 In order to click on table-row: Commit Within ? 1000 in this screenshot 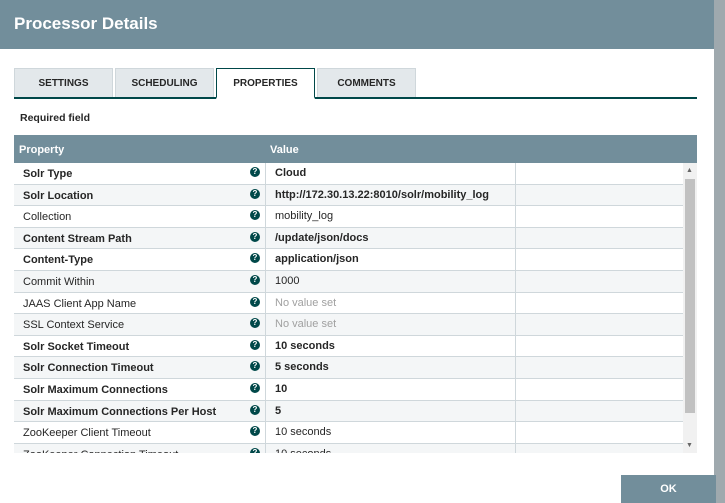, I will do `click(348, 281)`.